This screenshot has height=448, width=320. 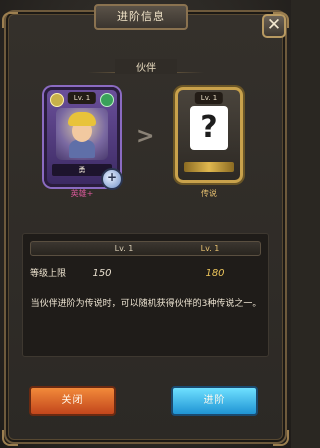 I want to click on portrait-hair, so click(x=82, y=119).